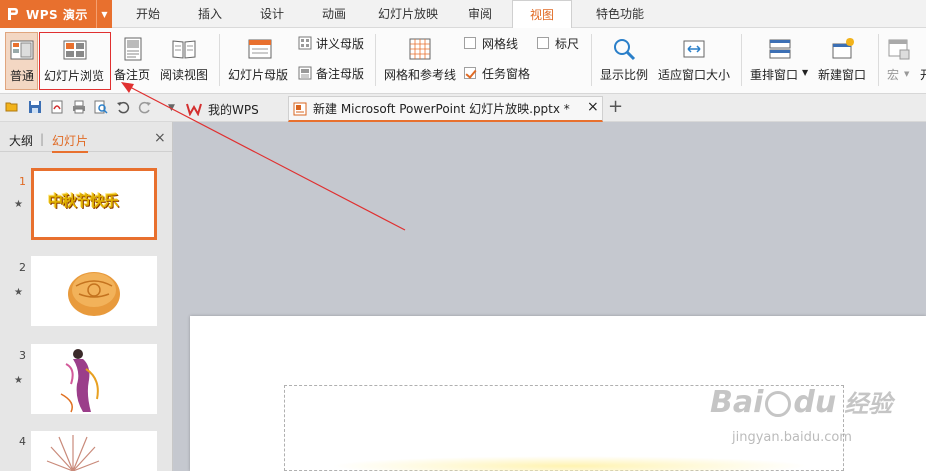 The width and height of the screenshot is (926, 471). Describe the element at coordinates (35, 107) in the screenshot. I see `save-icon` at that location.